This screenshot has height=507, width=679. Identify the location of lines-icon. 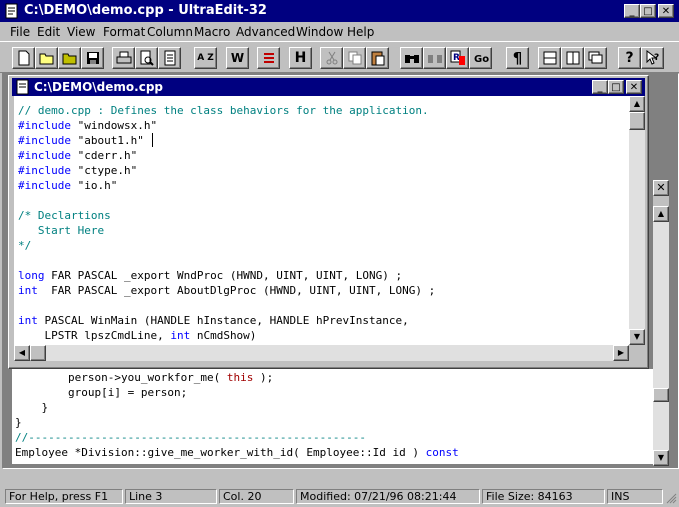
(268, 58).